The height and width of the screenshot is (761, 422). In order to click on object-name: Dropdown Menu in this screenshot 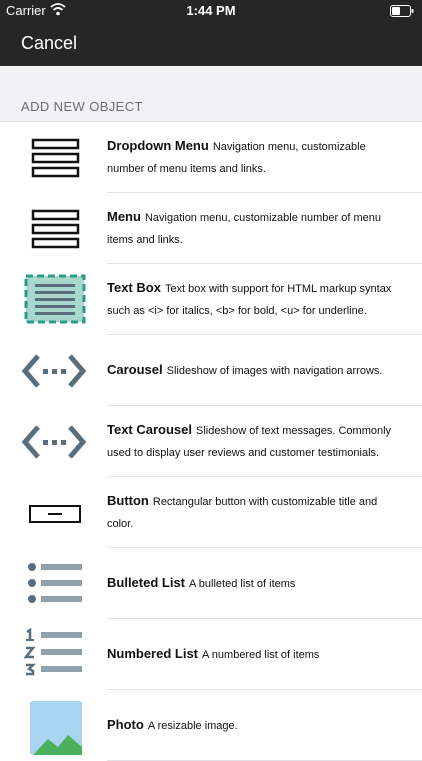, I will do `click(158, 145)`.